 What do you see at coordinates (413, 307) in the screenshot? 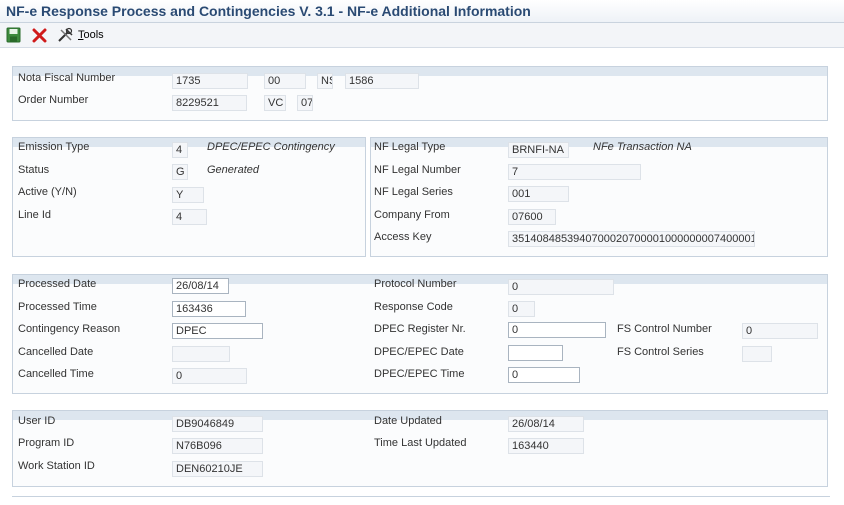
I see `response-code-label: Response Code` at bounding box center [413, 307].